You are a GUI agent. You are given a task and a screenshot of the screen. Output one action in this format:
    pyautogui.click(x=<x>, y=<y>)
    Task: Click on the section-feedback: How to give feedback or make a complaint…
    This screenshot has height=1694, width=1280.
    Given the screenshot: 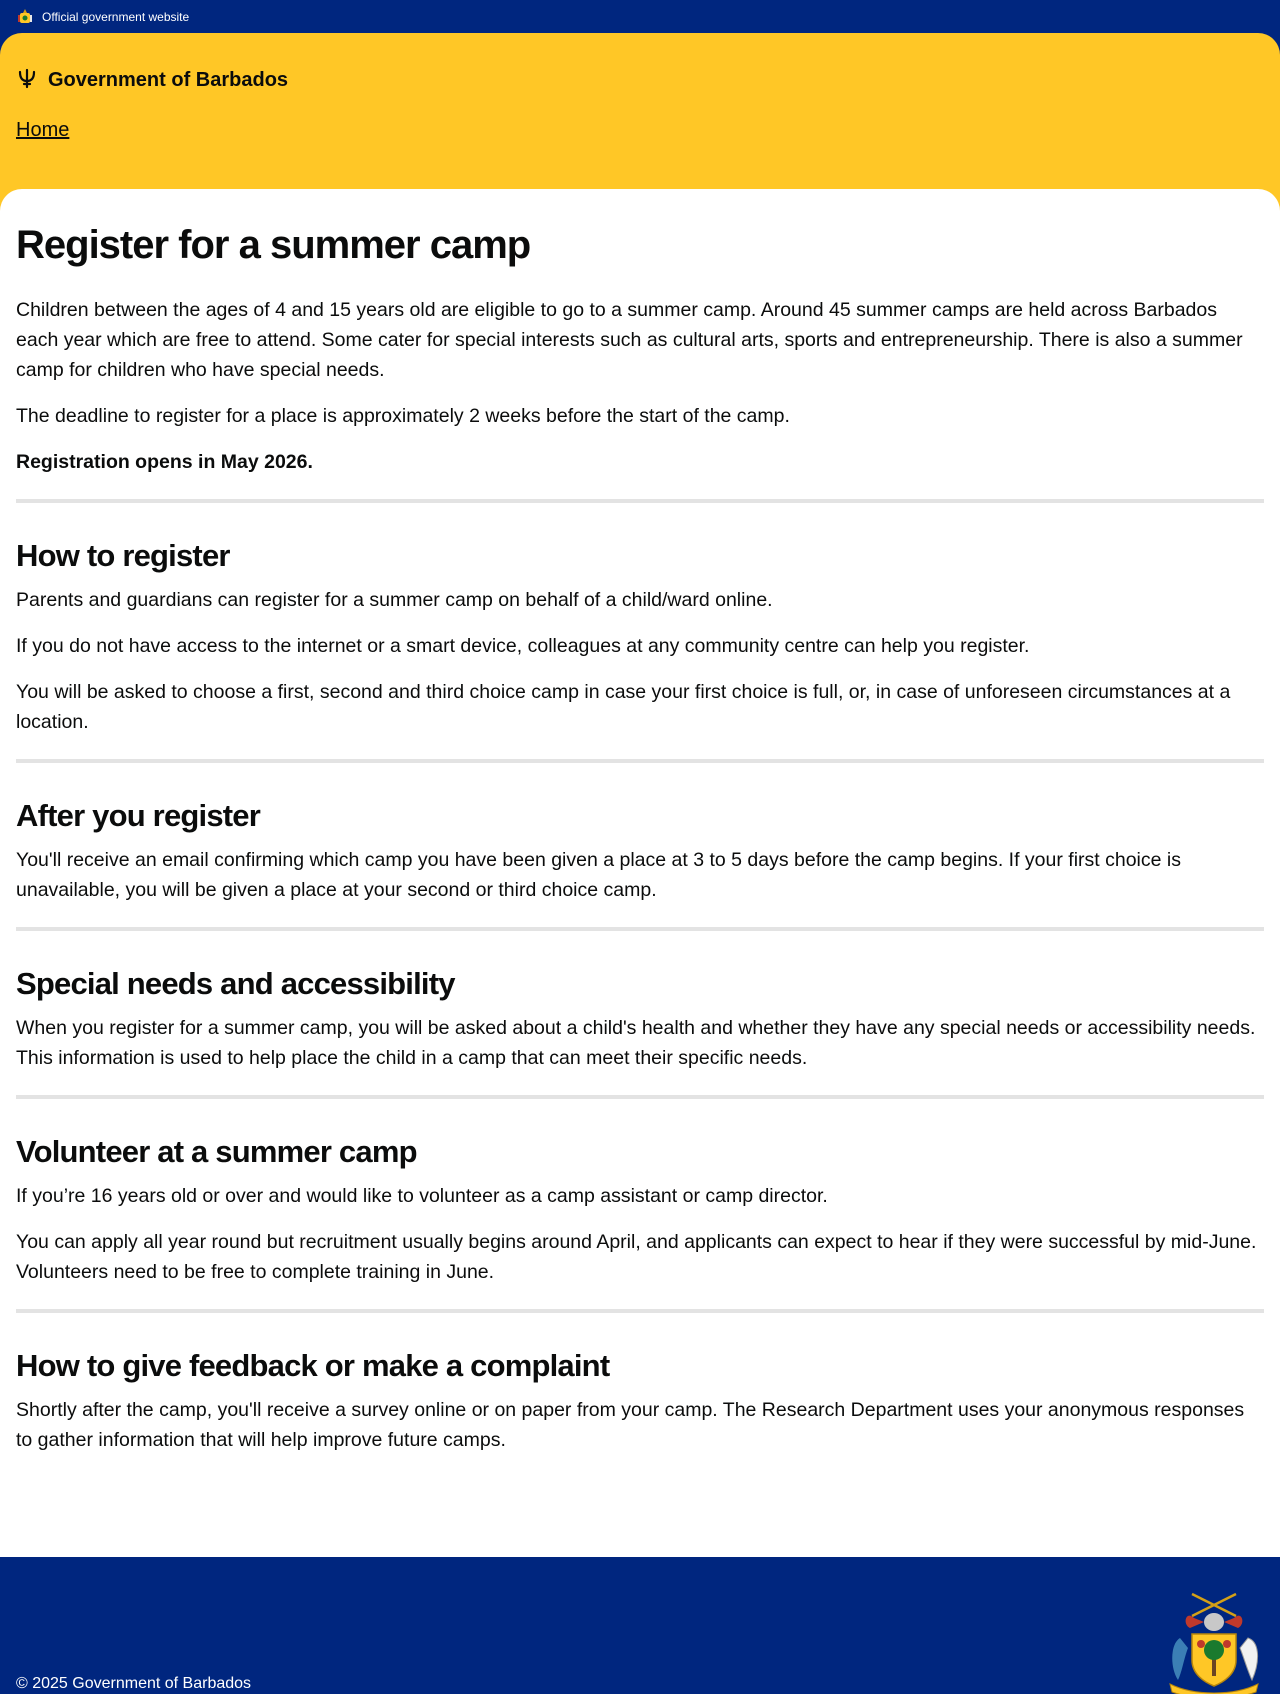 What is the action you would take?
    pyautogui.click(x=640, y=1402)
    